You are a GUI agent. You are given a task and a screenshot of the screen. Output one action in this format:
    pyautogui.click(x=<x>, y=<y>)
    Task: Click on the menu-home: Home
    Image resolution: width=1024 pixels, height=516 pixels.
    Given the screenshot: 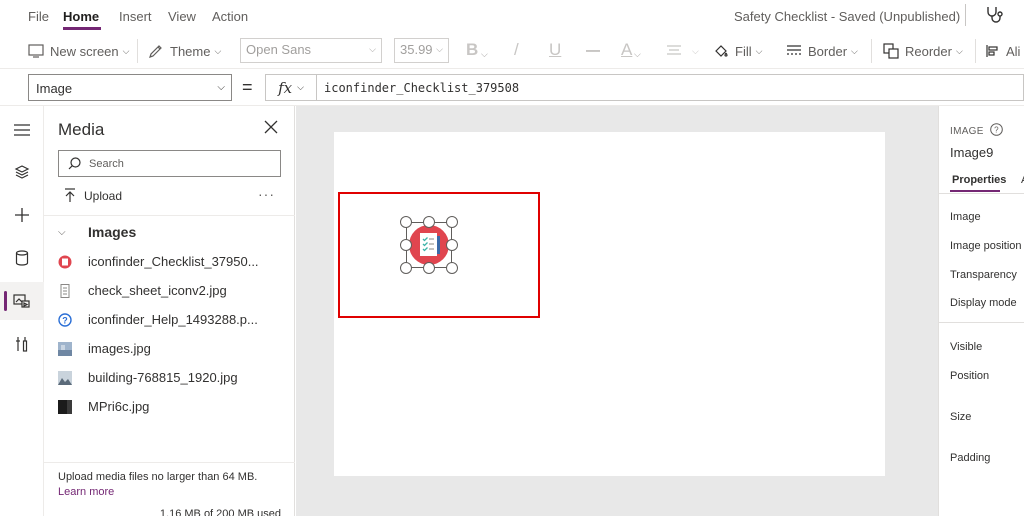 What is the action you would take?
    pyautogui.click(x=81, y=16)
    